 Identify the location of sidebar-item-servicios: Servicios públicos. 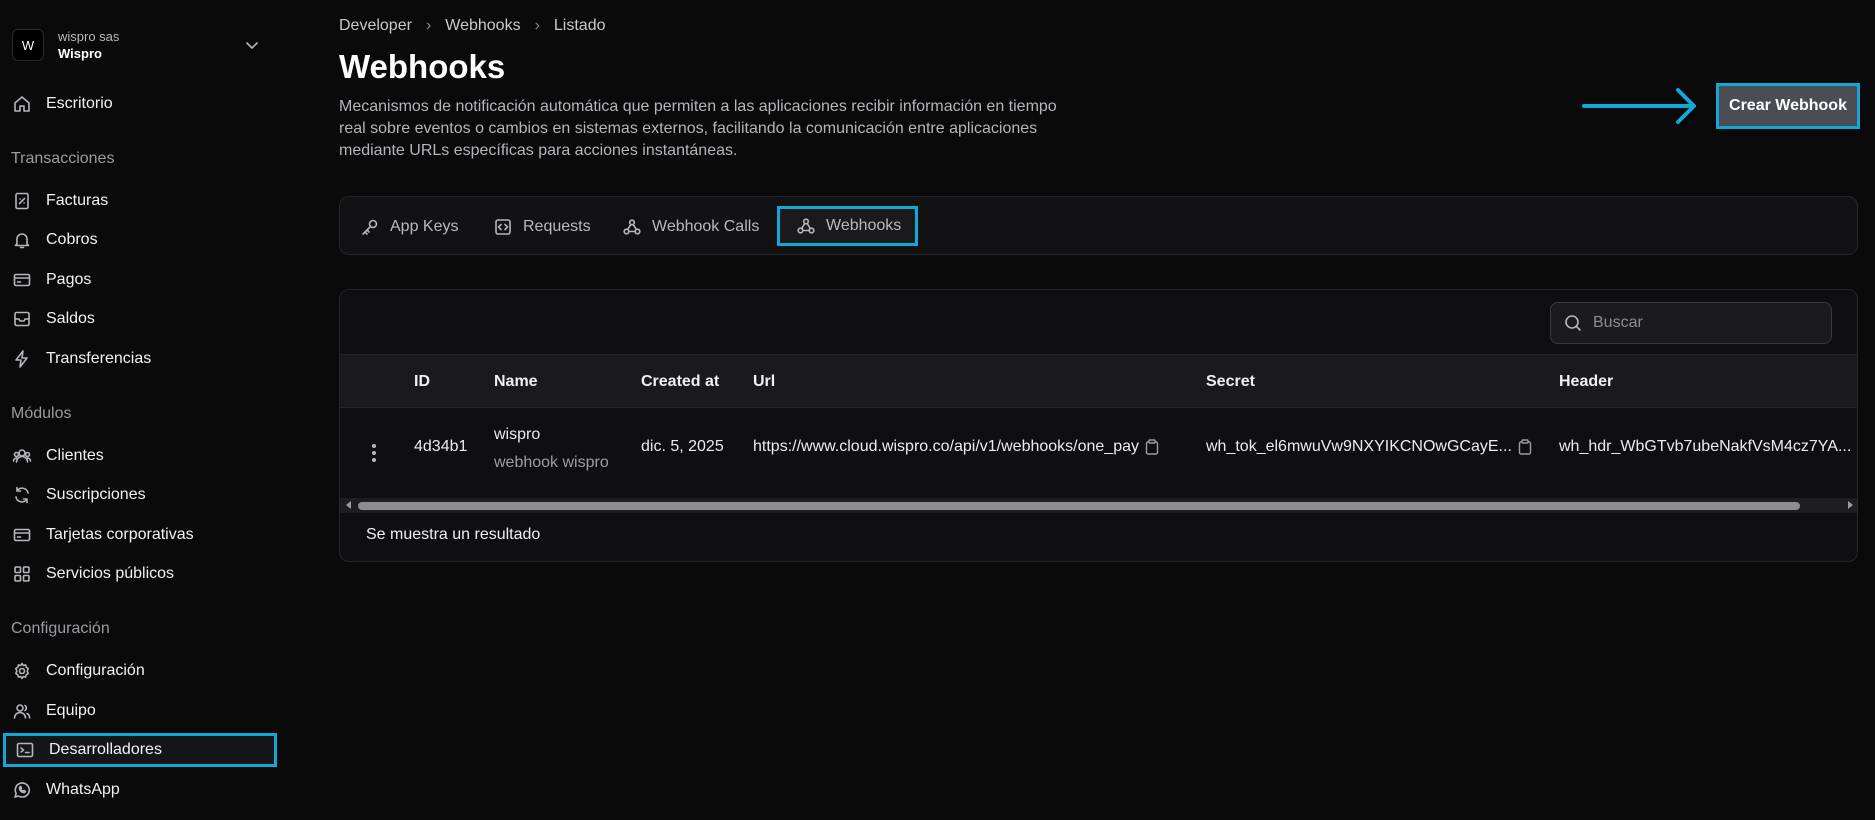
(140, 574).